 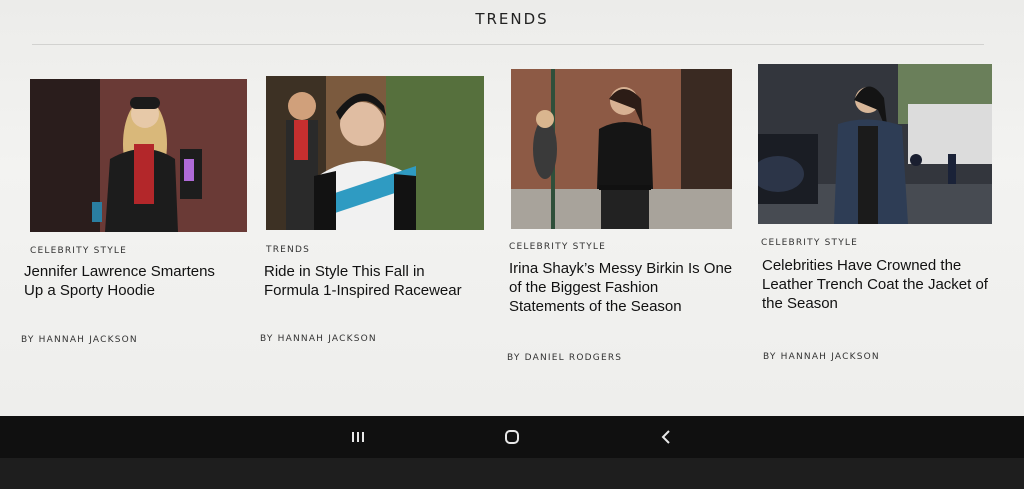 I want to click on home-icon, so click(x=512, y=437).